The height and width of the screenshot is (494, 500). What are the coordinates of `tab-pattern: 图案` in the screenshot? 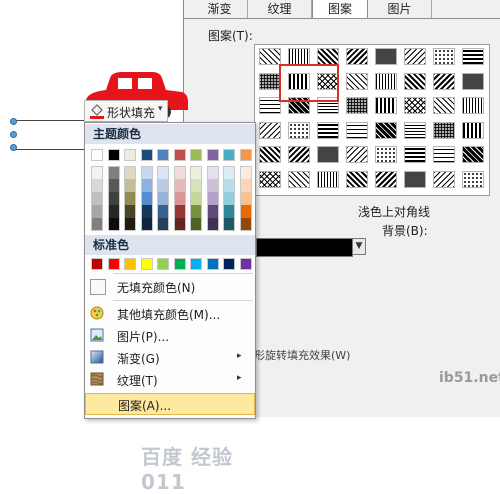 It's located at (340, 9).